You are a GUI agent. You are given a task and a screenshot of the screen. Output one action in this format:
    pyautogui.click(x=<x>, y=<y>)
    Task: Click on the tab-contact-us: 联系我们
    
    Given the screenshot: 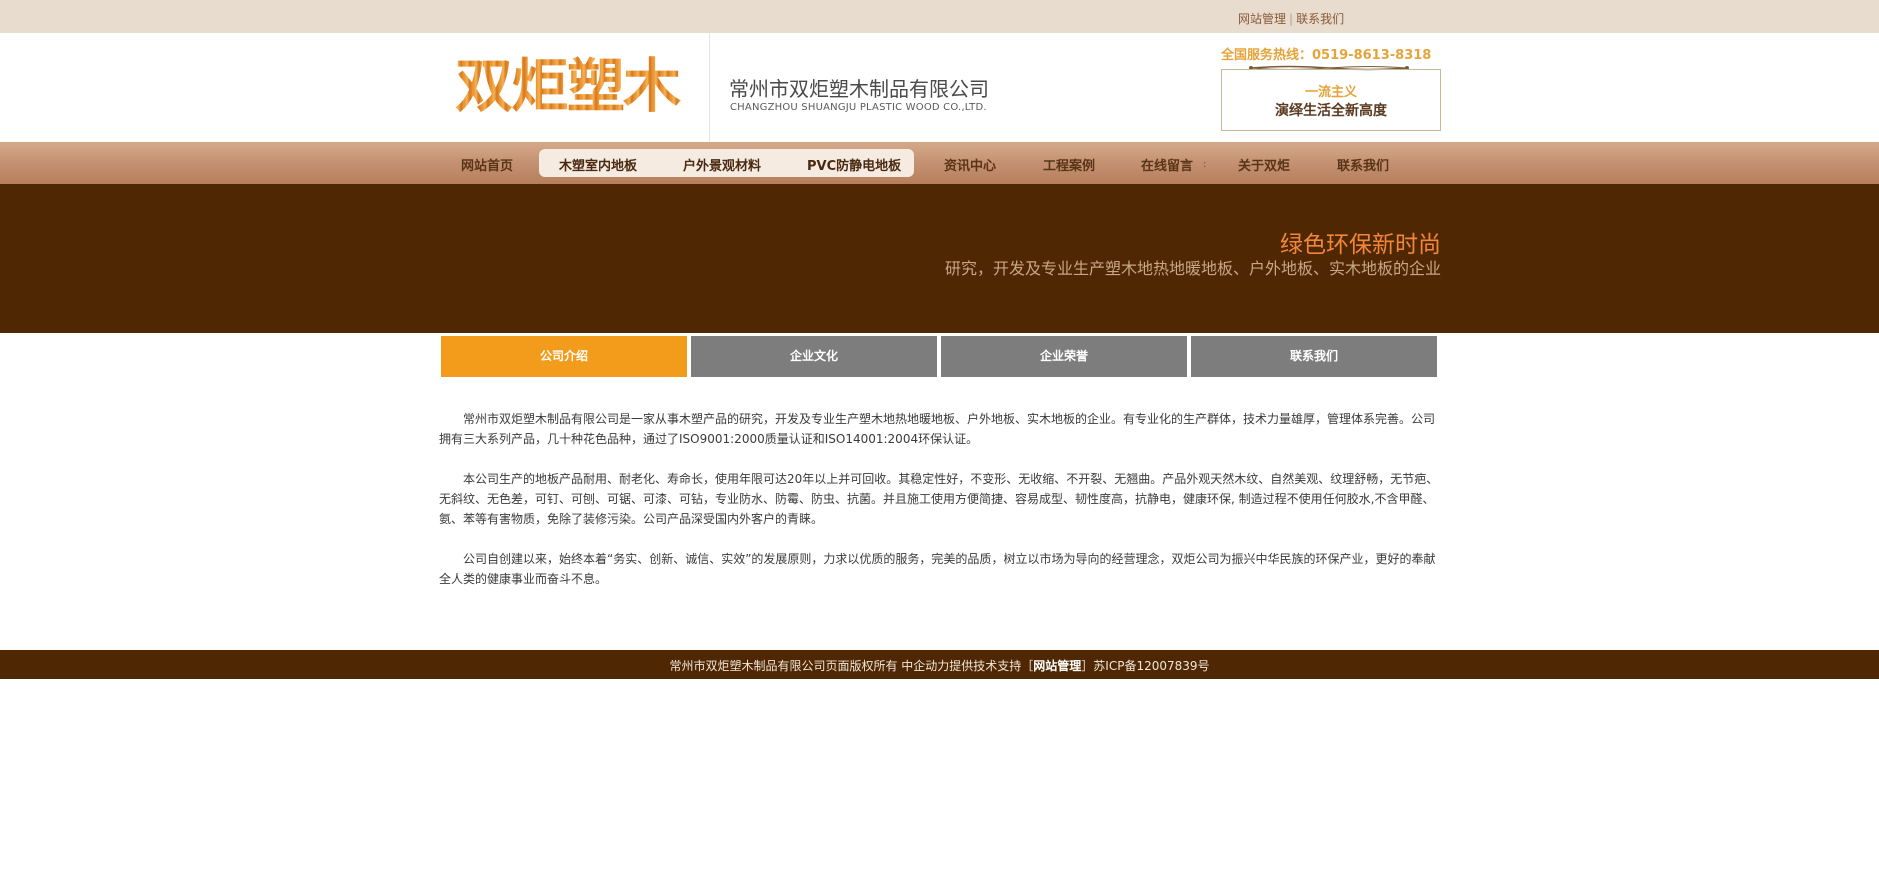 What is the action you would take?
    pyautogui.click(x=1314, y=356)
    